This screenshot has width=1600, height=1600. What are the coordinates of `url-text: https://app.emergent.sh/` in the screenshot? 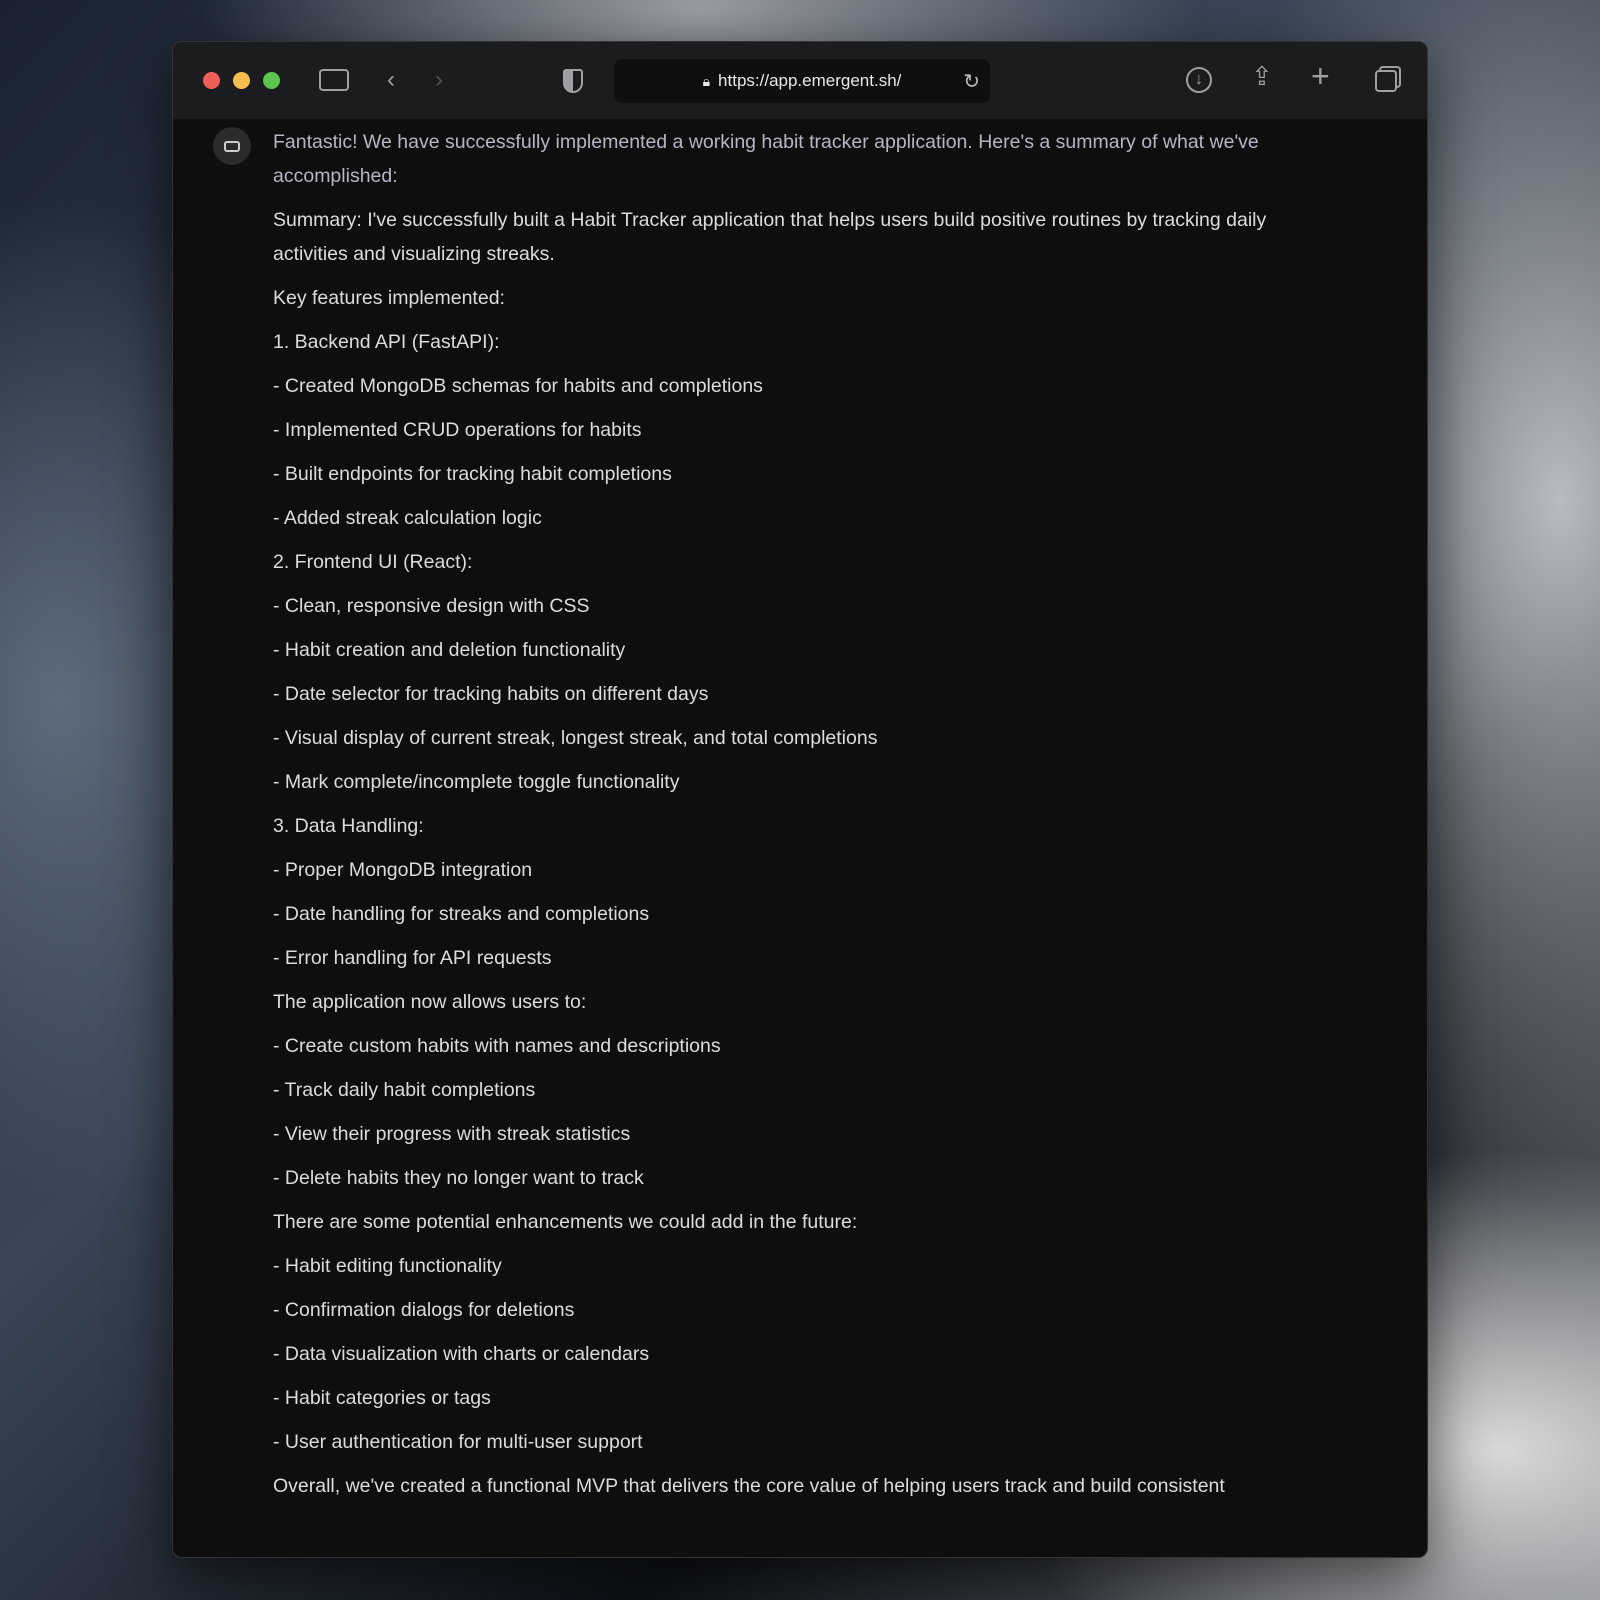 It's located at (810, 80).